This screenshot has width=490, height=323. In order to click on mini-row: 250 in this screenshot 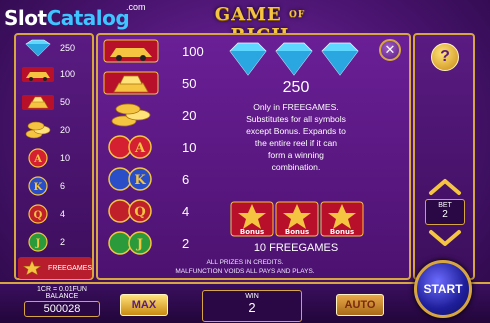, I will do `click(47, 48)`.